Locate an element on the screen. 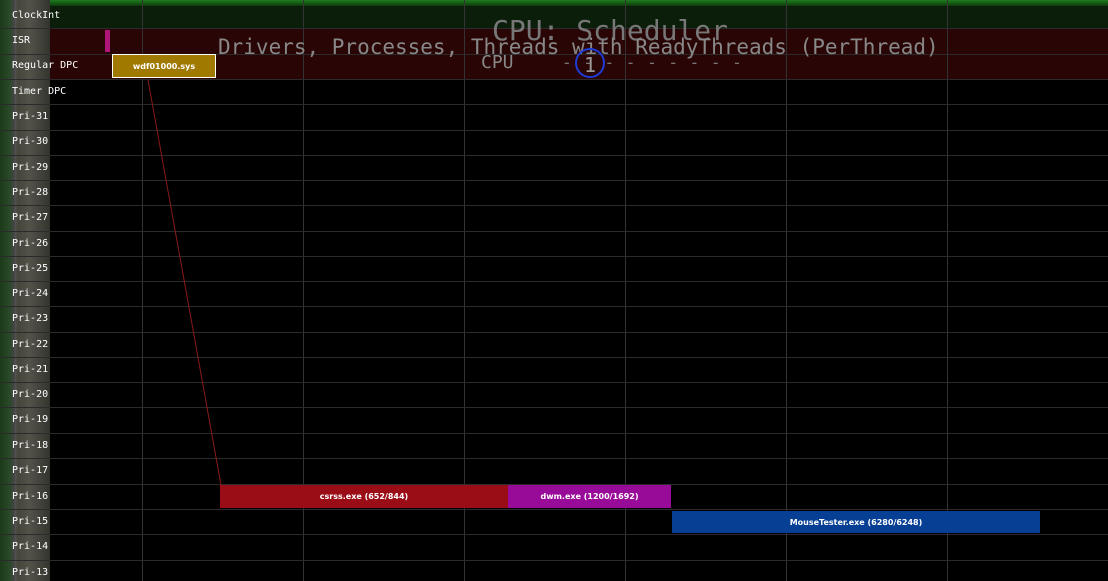  connector-driver-to-csrss is located at coordinates (184, 282).